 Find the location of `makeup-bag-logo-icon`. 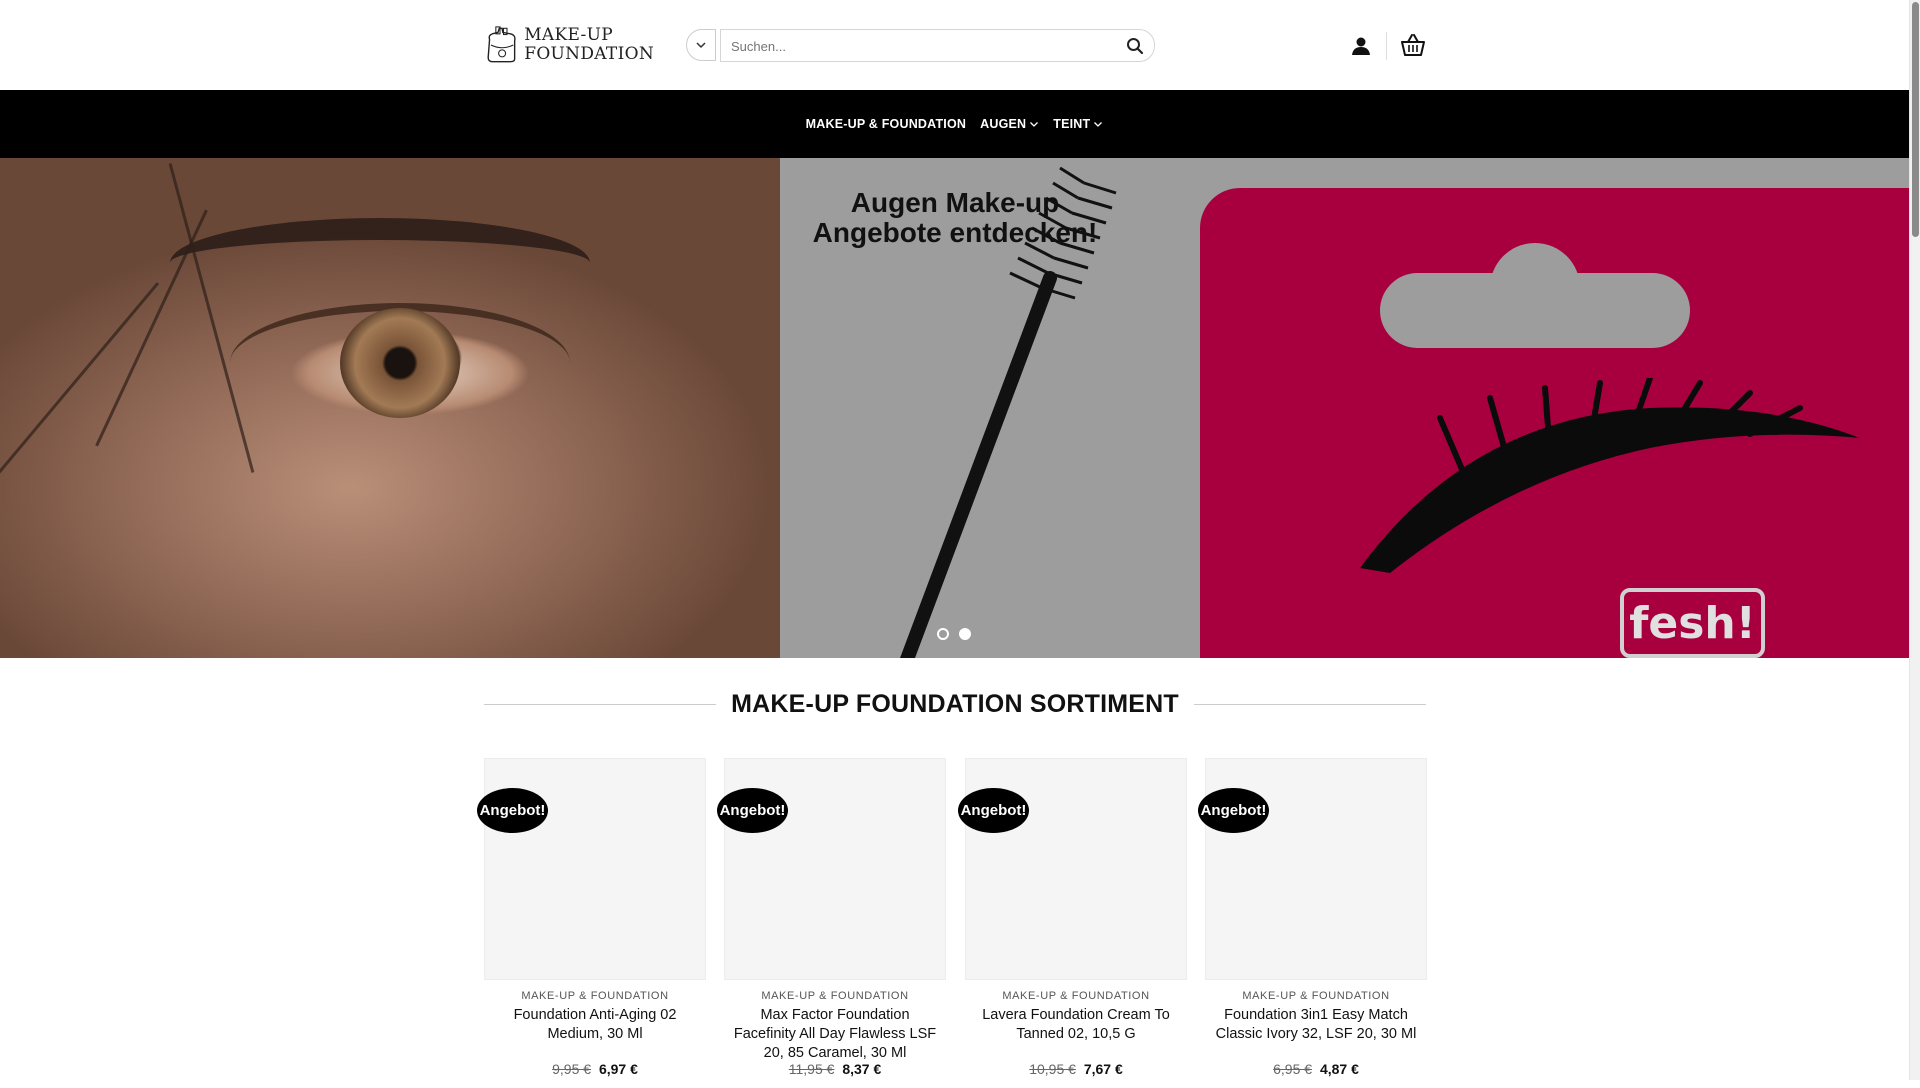

makeup-bag-logo-icon is located at coordinates (501, 44).